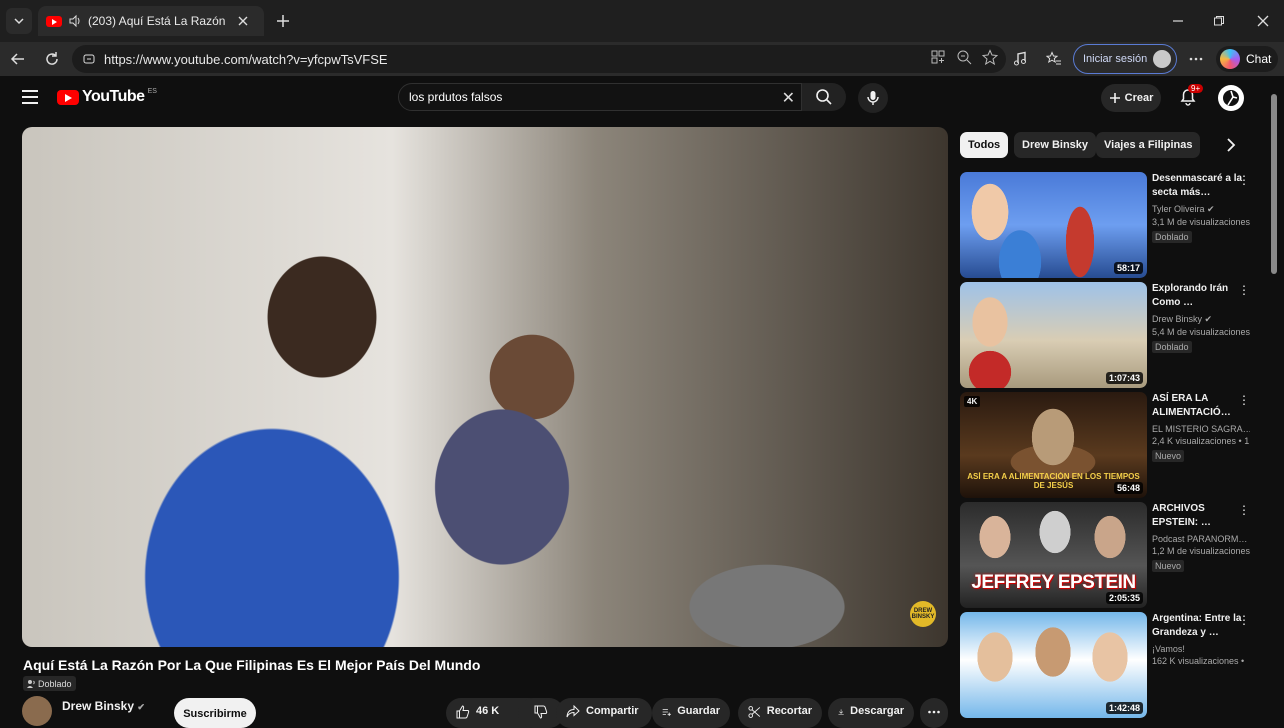 The height and width of the screenshot is (728, 1284). What do you see at coordinates (18, 59) in the screenshot?
I see `back-button` at bounding box center [18, 59].